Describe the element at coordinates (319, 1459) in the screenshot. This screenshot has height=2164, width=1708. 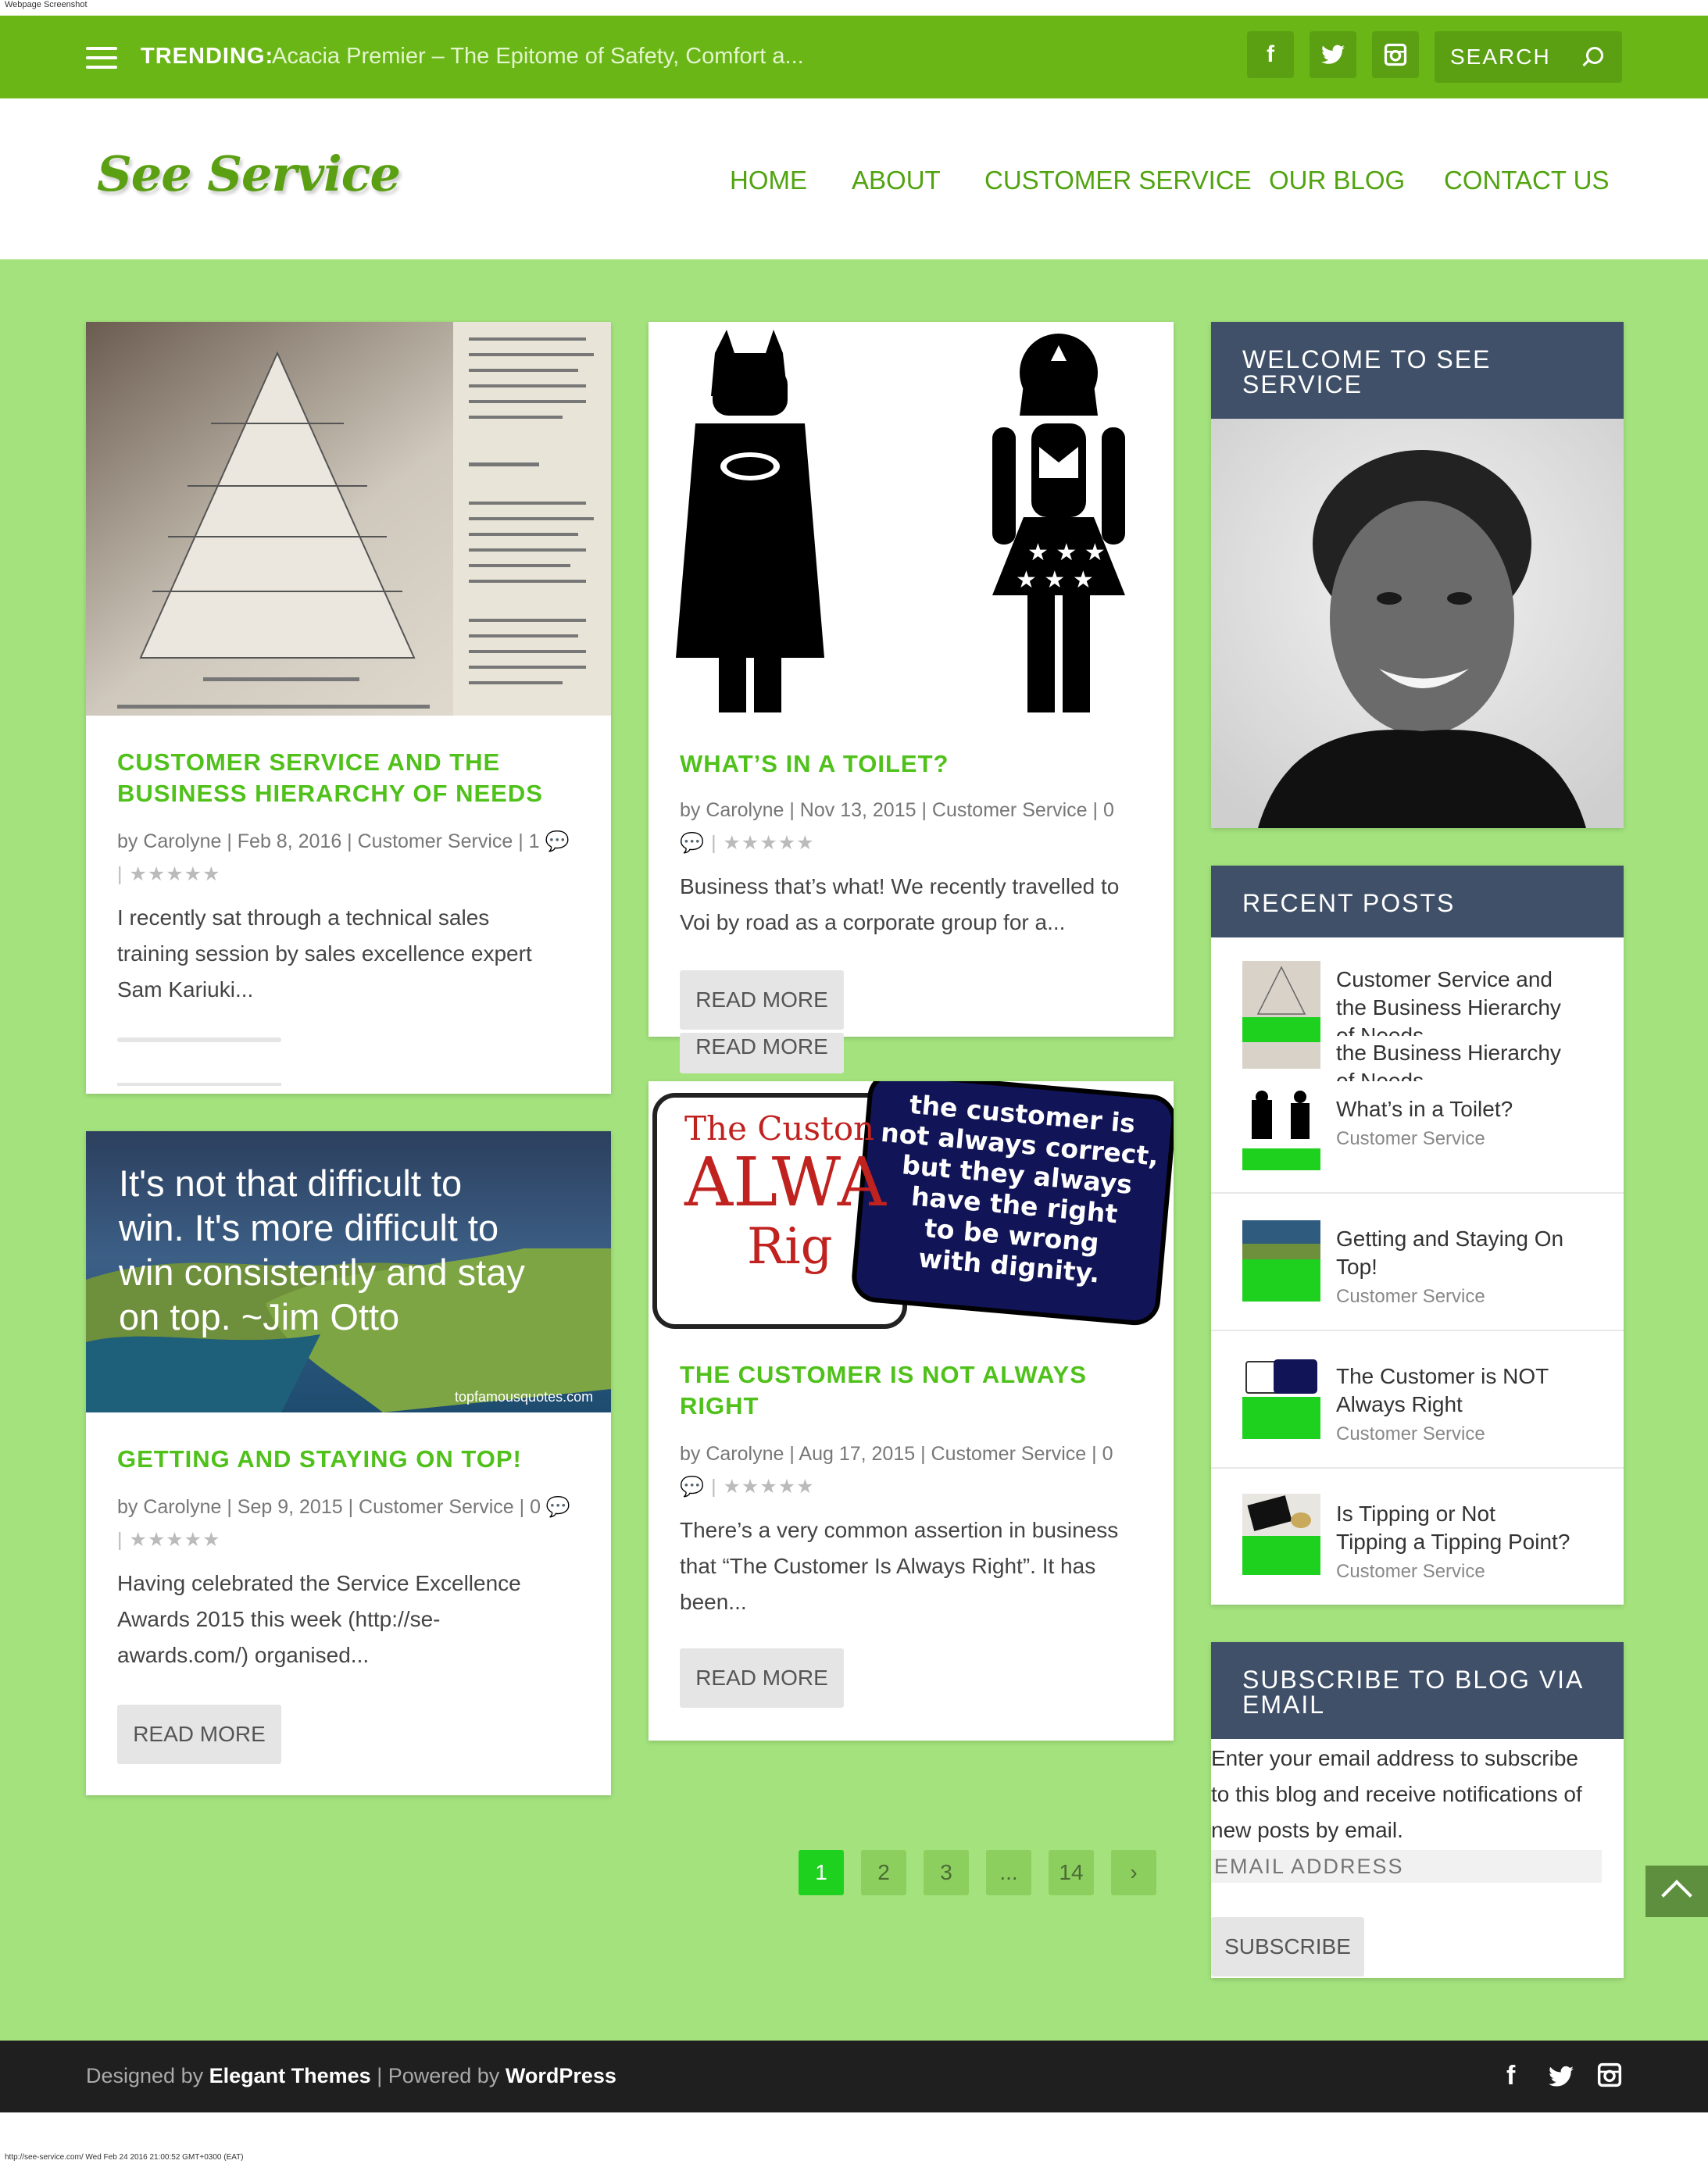
I see `post-title: GETTING AND STAYING ON TOP!` at that location.